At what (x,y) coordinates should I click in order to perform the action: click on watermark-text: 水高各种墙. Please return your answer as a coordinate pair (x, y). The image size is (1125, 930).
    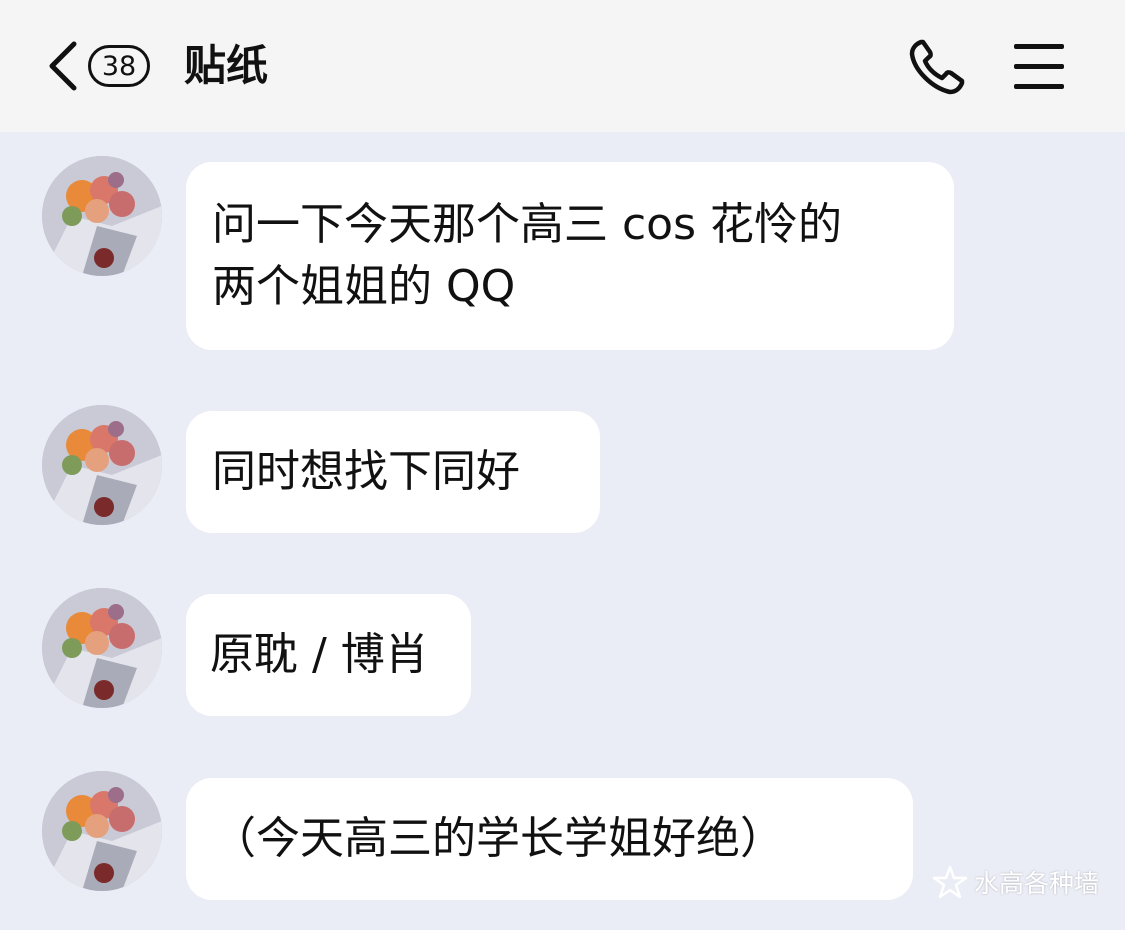
    Looking at the image, I should click on (1037, 883).